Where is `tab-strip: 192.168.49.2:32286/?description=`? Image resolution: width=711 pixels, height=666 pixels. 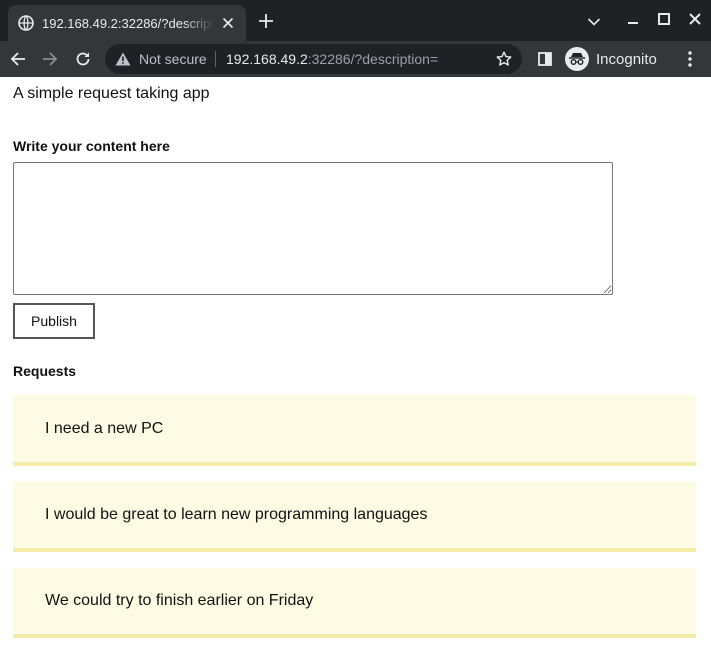 tab-strip: 192.168.49.2:32286/?description= is located at coordinates (355, 20).